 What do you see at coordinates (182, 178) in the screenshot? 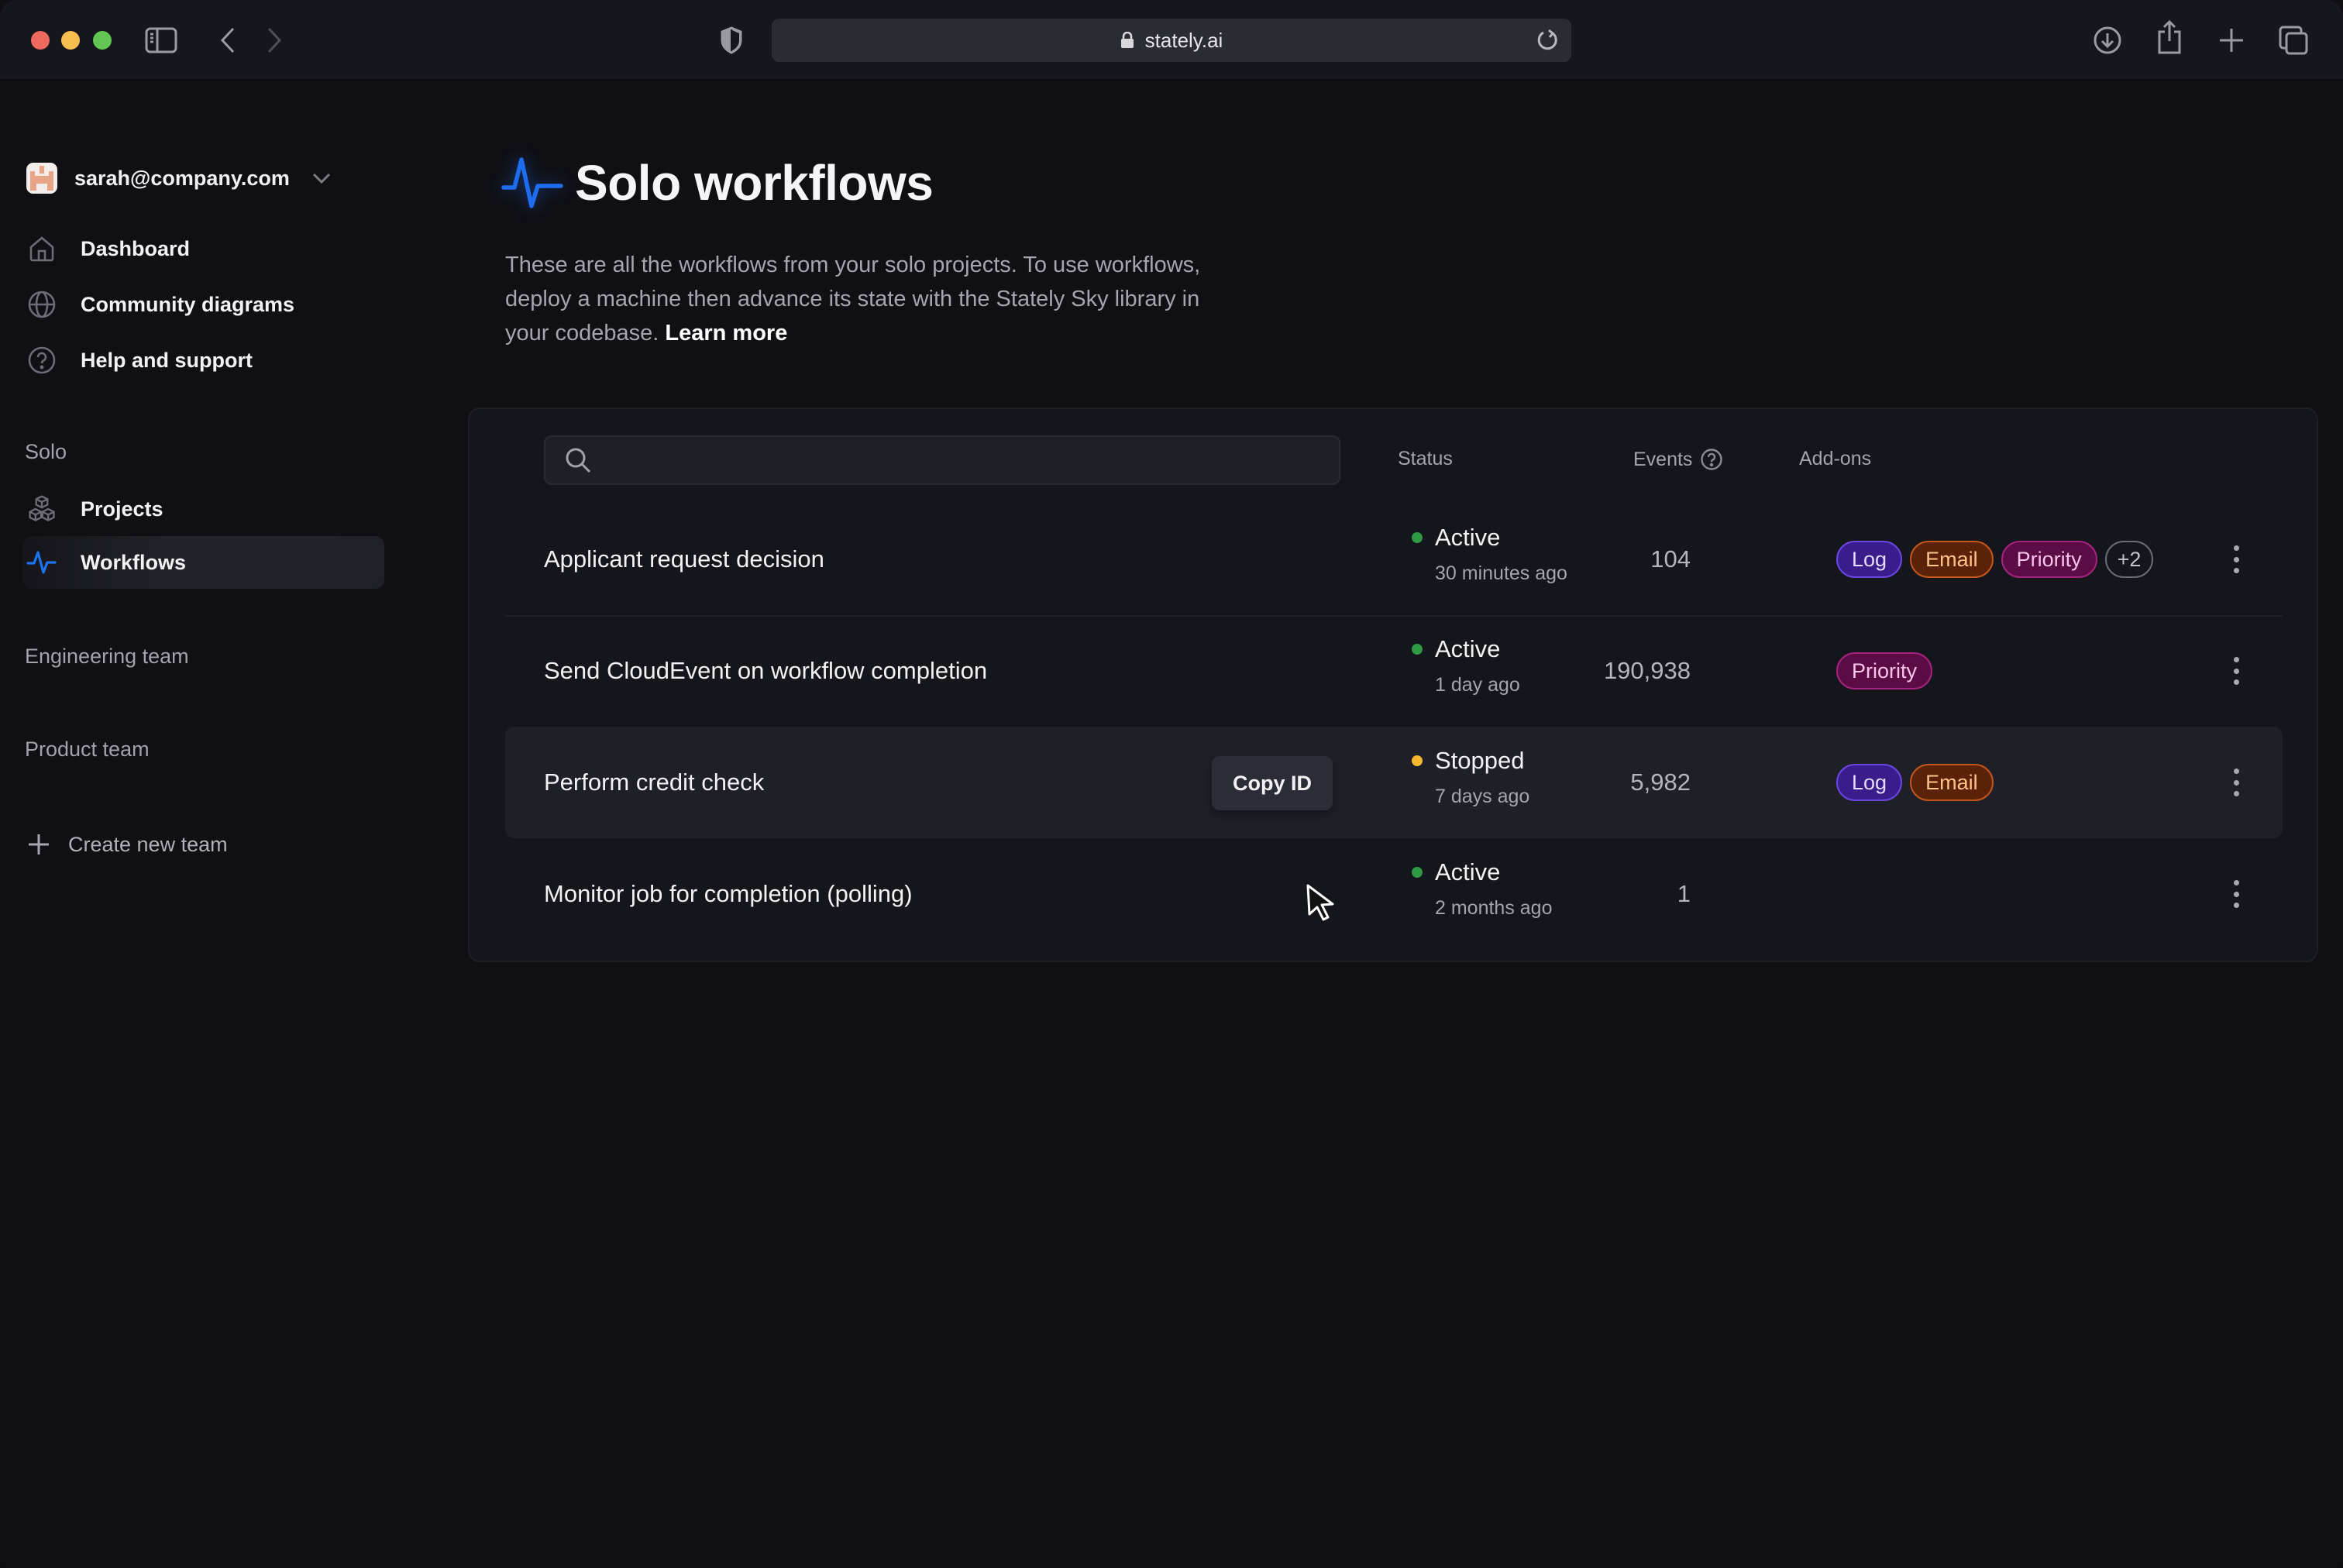
I see `account-email: sarah@company.com` at bounding box center [182, 178].